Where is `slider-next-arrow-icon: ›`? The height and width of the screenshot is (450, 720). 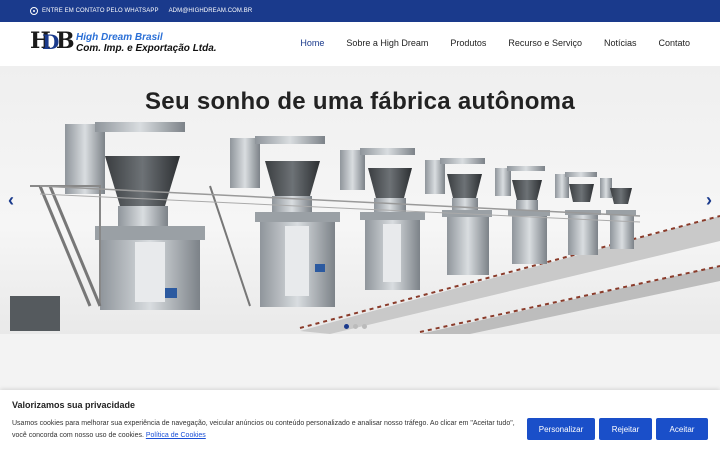
slider-next-arrow-icon: › is located at coordinates (709, 200).